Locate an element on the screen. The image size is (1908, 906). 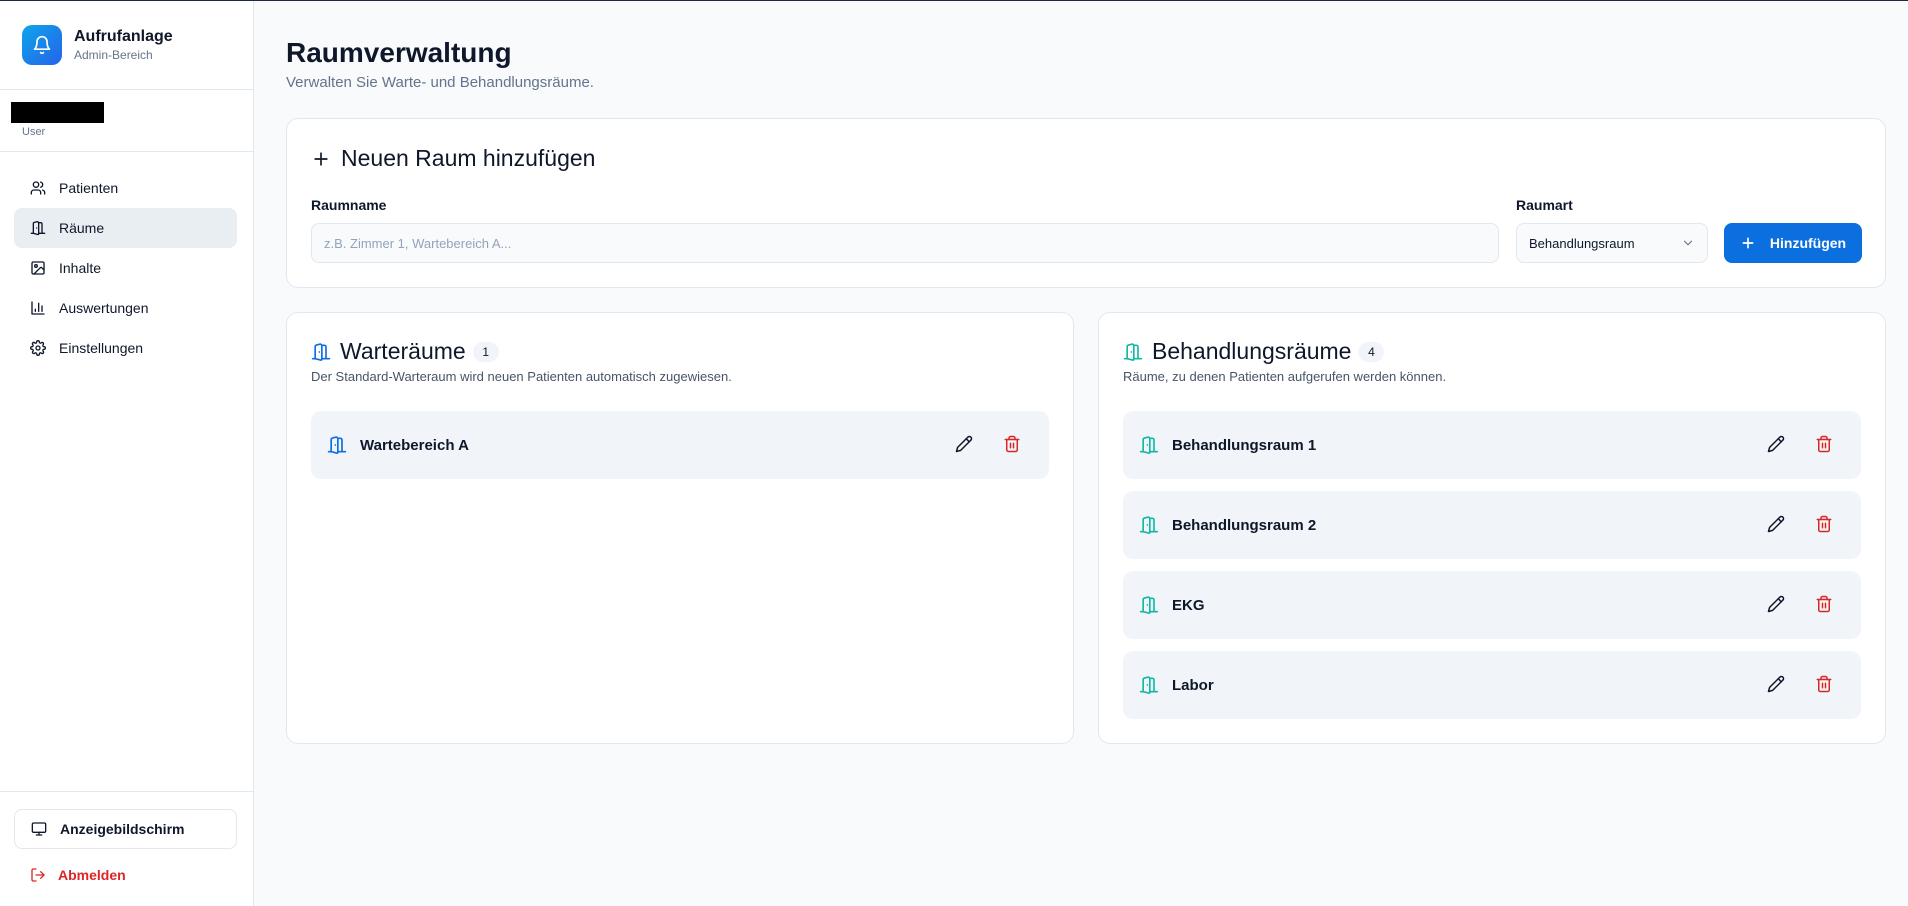
brand: Aufrufanlage Admin-Bereich is located at coordinates (97, 45).